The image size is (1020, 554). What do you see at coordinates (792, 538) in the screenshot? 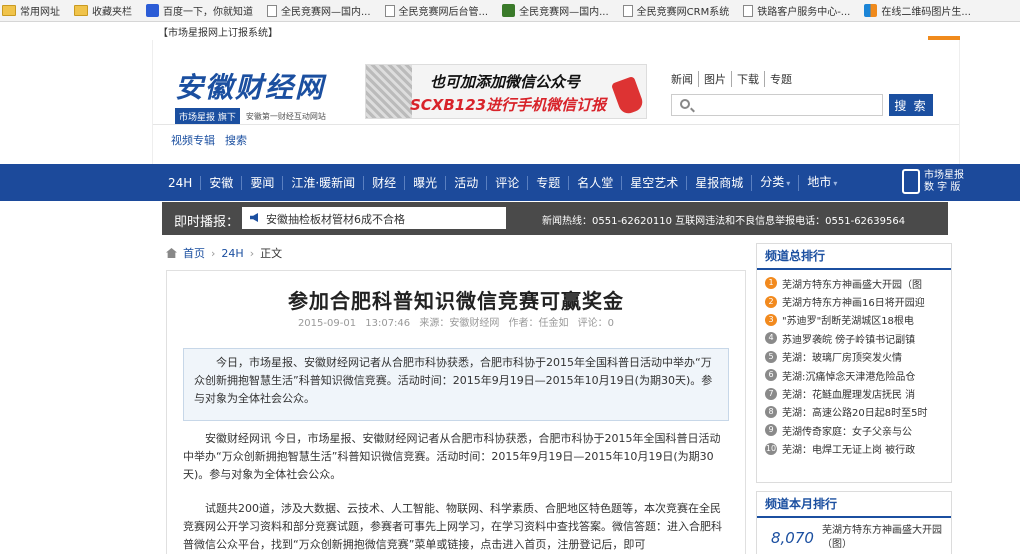
I see `month-rank-views: 8,070` at bounding box center [792, 538].